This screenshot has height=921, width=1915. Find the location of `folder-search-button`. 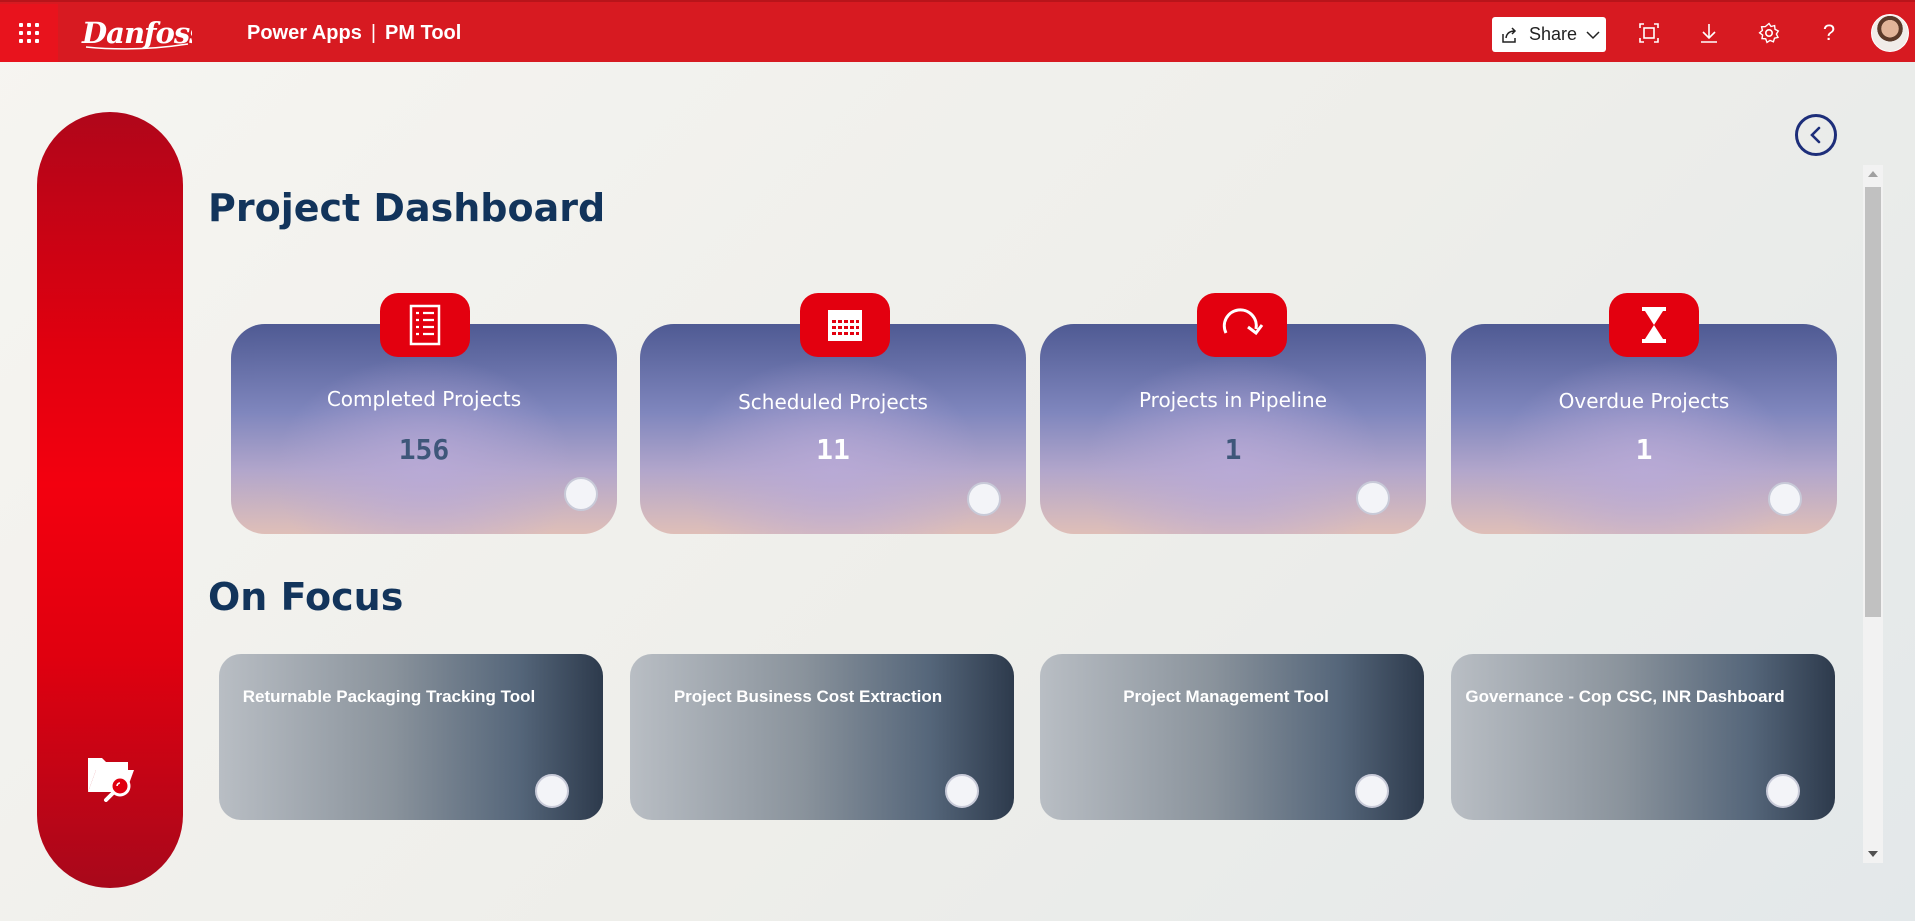

folder-search-button is located at coordinates (111, 775).